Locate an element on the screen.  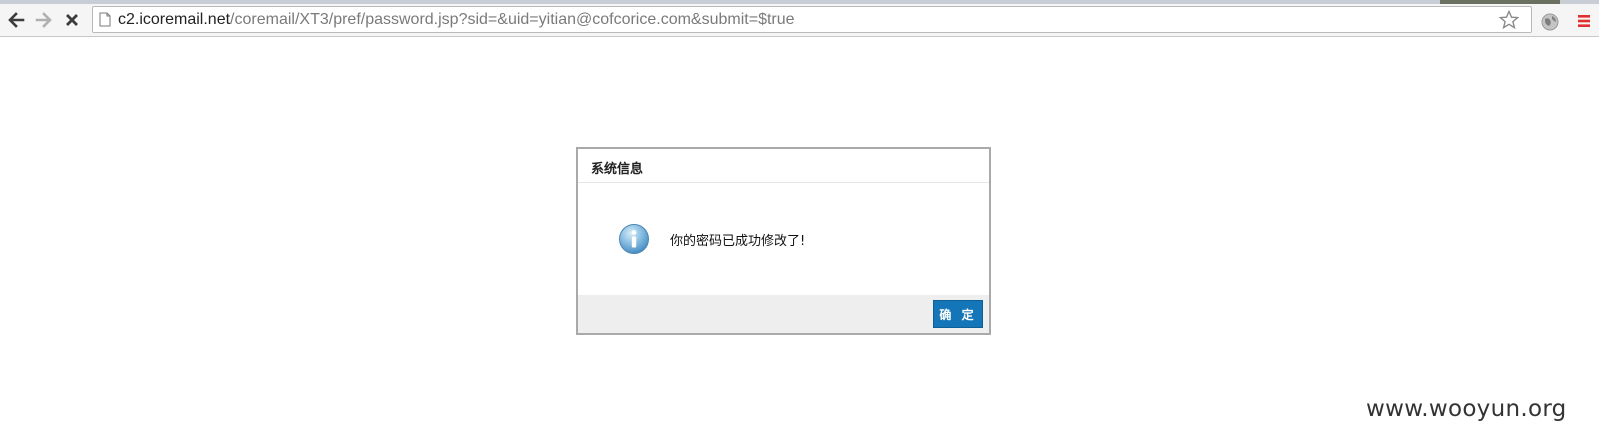
dialog-message: 你的密码已成功修改了! is located at coordinates (738, 241).